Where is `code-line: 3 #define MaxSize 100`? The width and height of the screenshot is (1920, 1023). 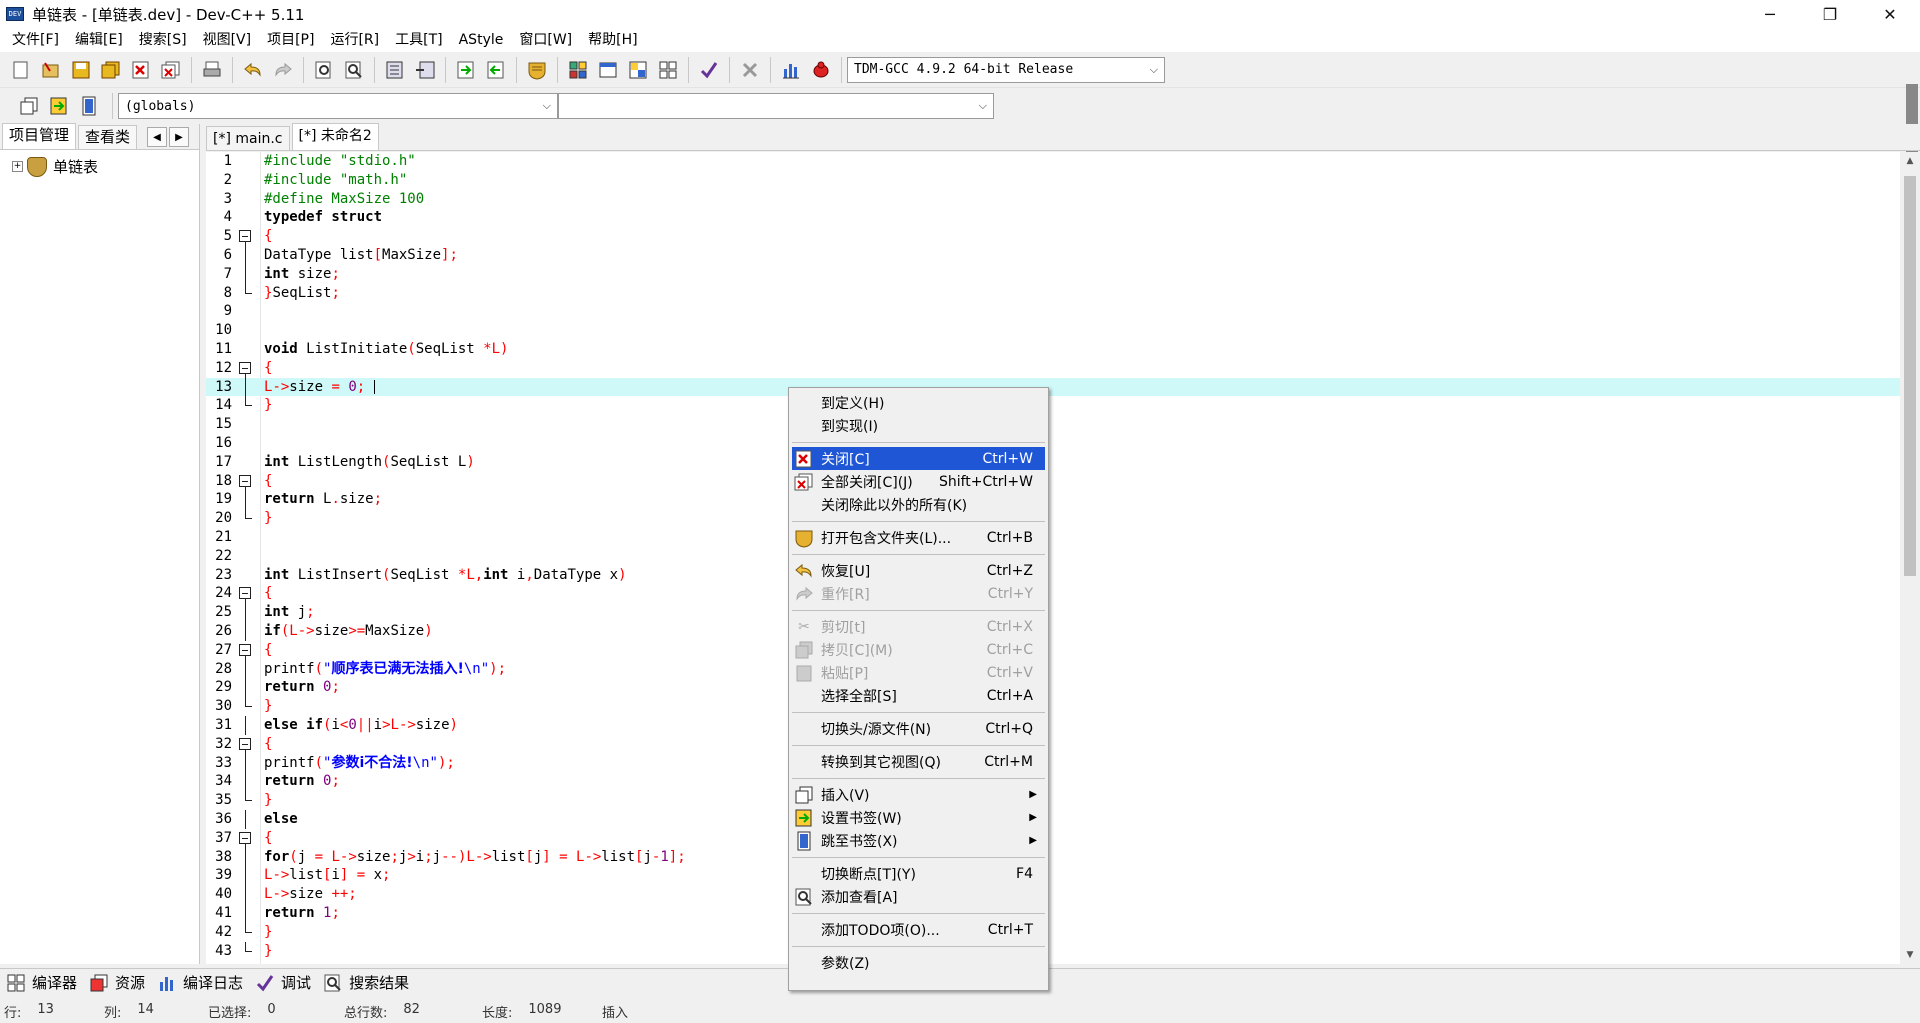 code-line: 3 #define MaxSize 100 is located at coordinates (1053, 199).